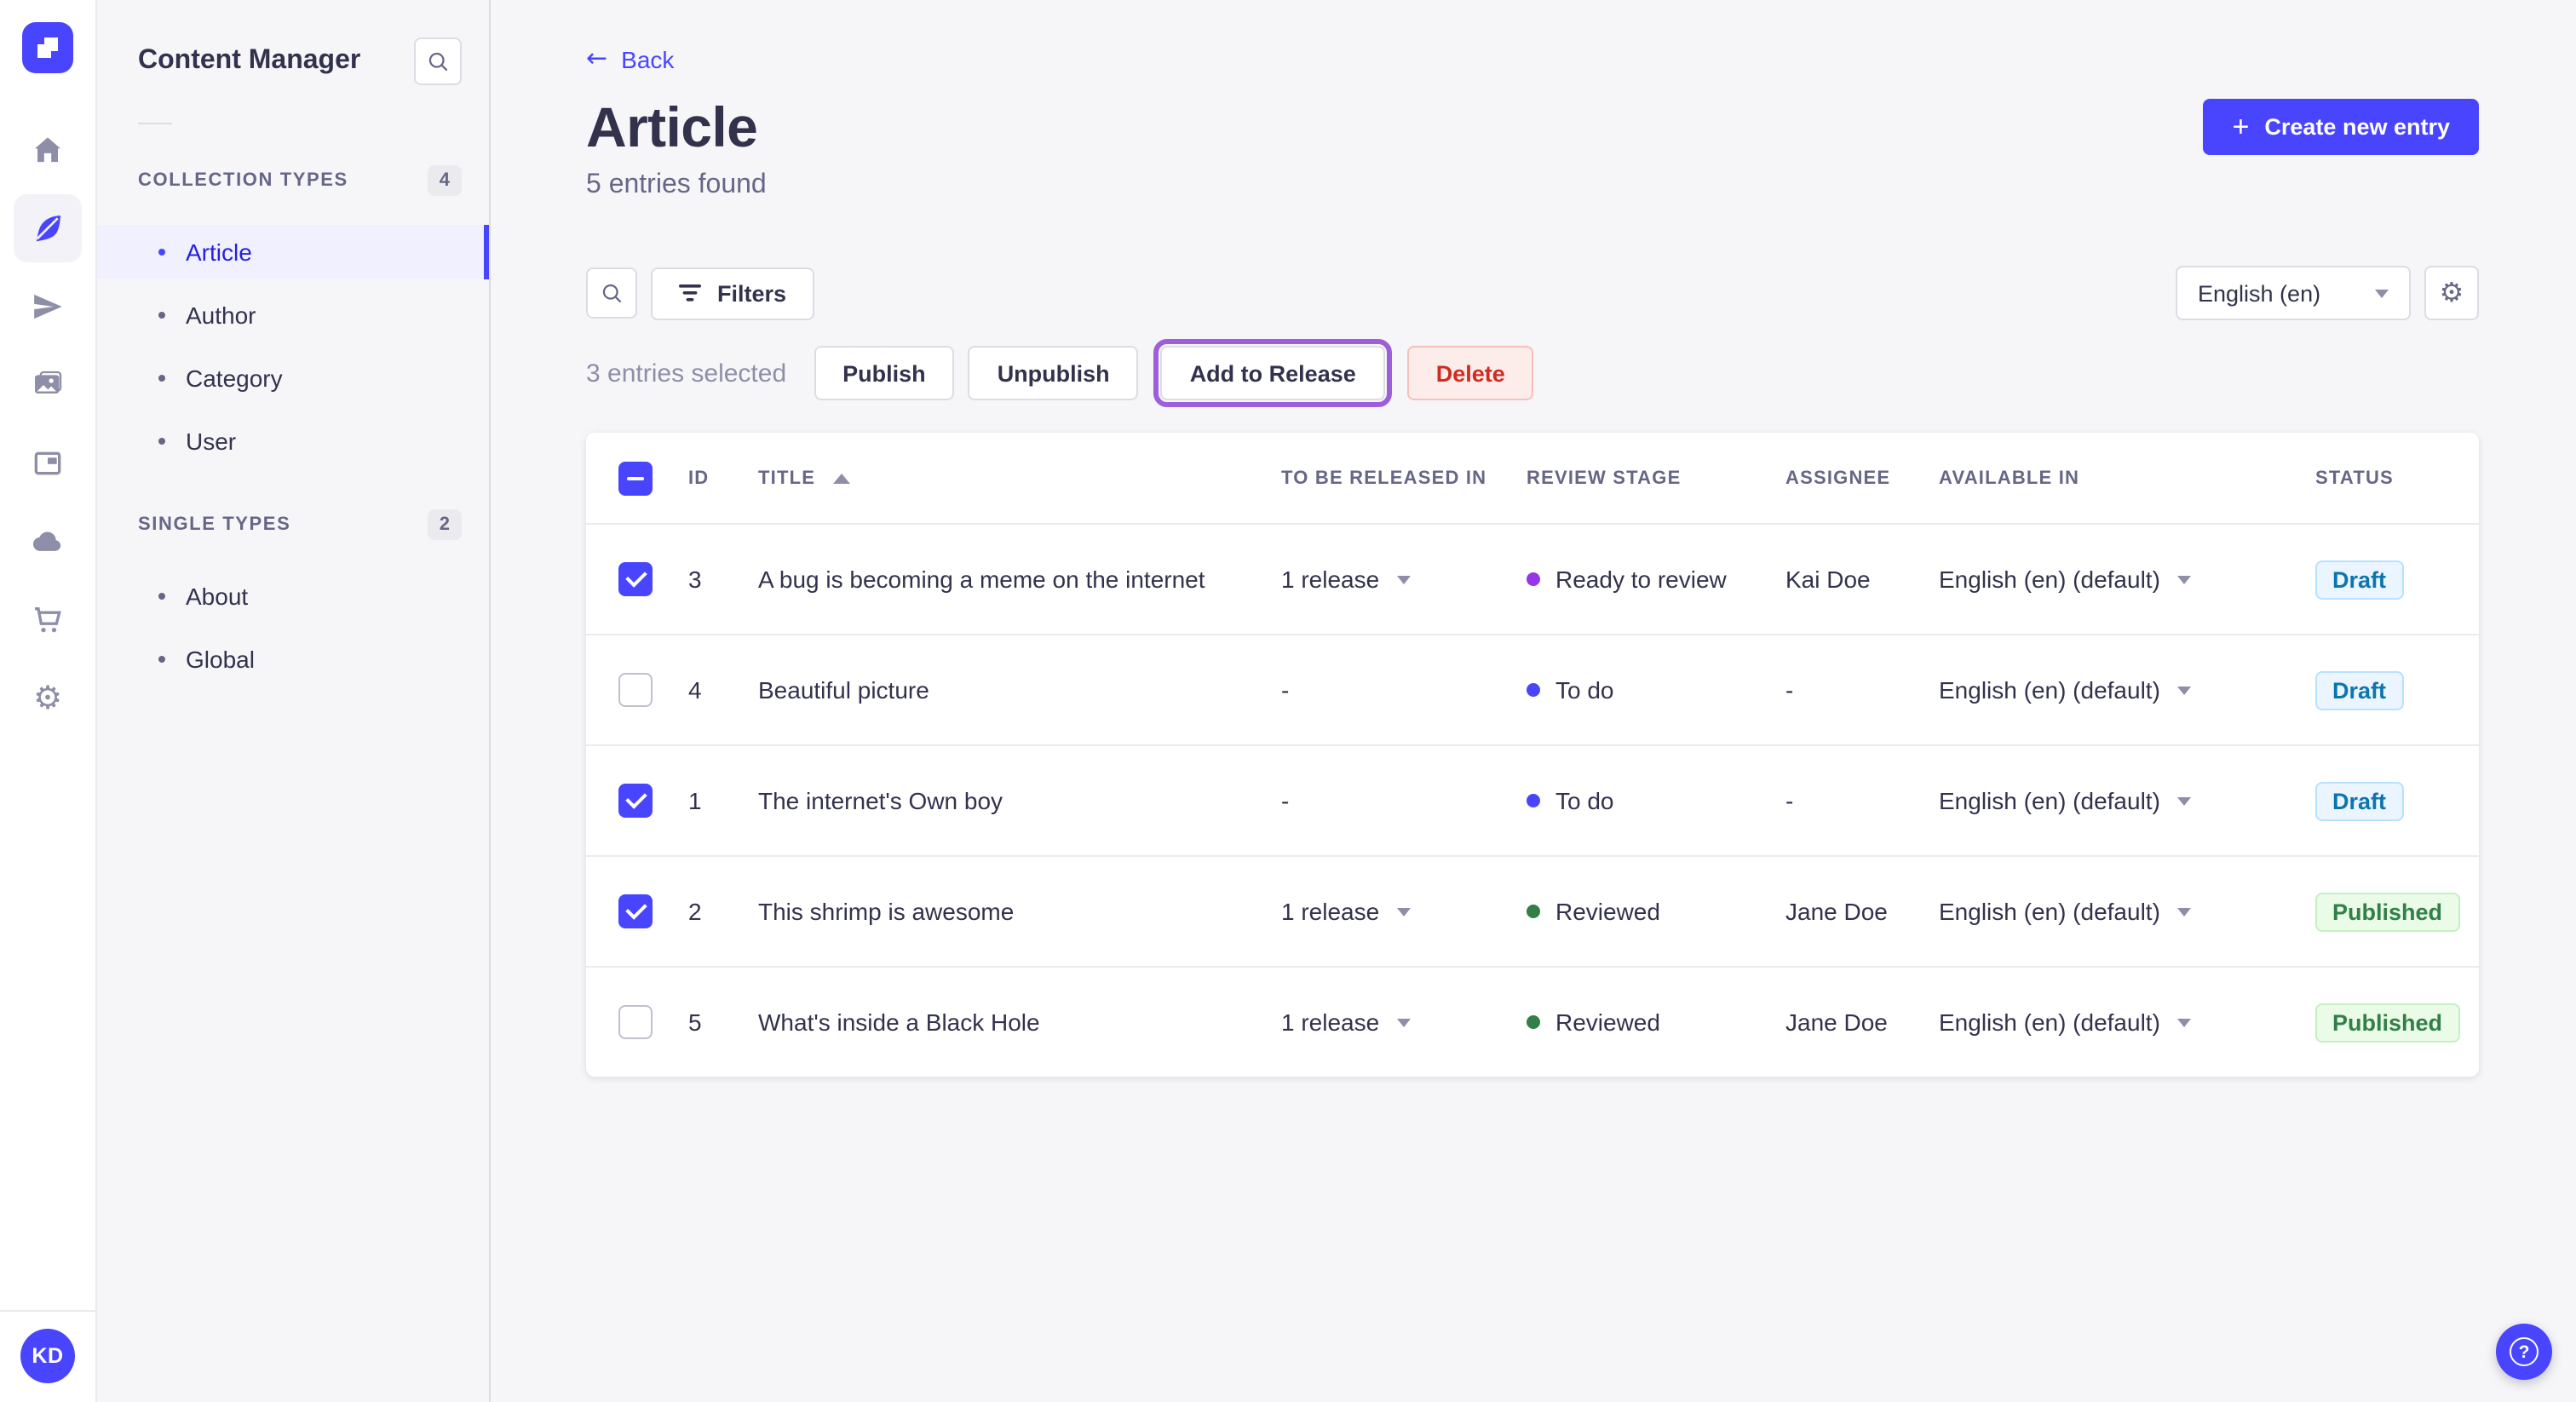 The image size is (2576, 1402). I want to click on view-settings-button: ⚙, so click(2452, 293).